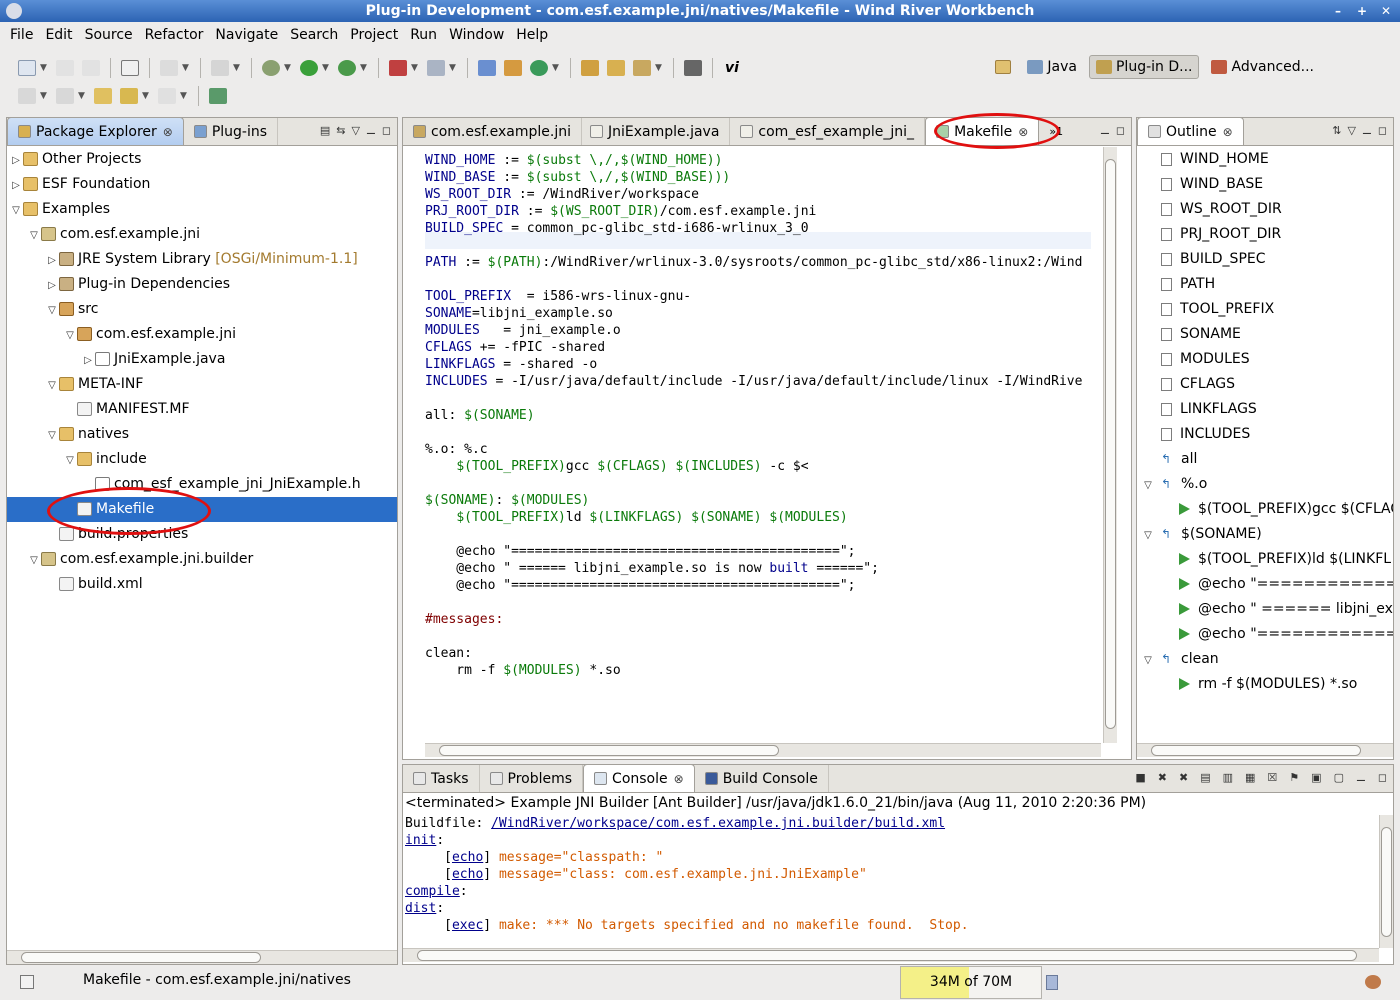 The image size is (1400, 1000). I want to click on tree-item: ▽ src, so click(71, 309).